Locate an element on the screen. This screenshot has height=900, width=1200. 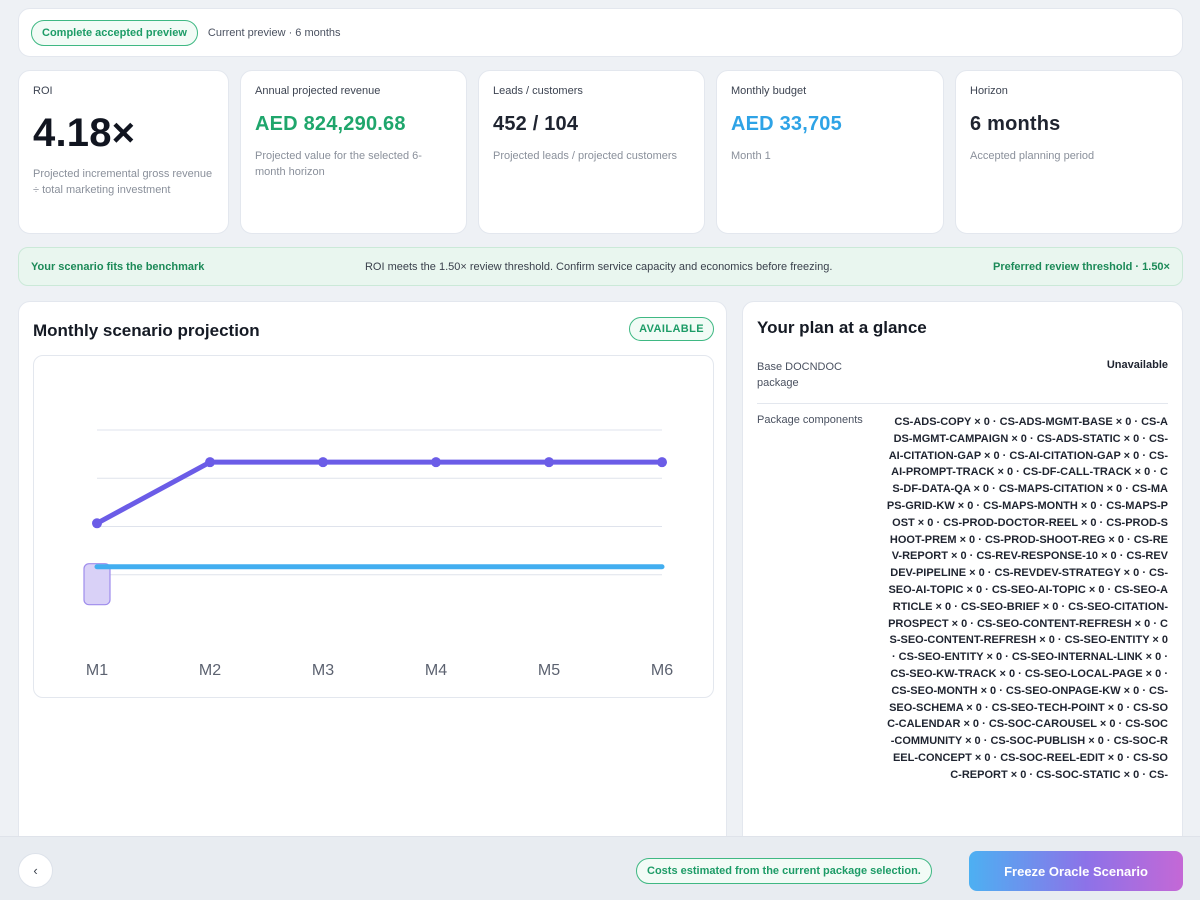
selected-month-marker is located at coordinates (97, 584).